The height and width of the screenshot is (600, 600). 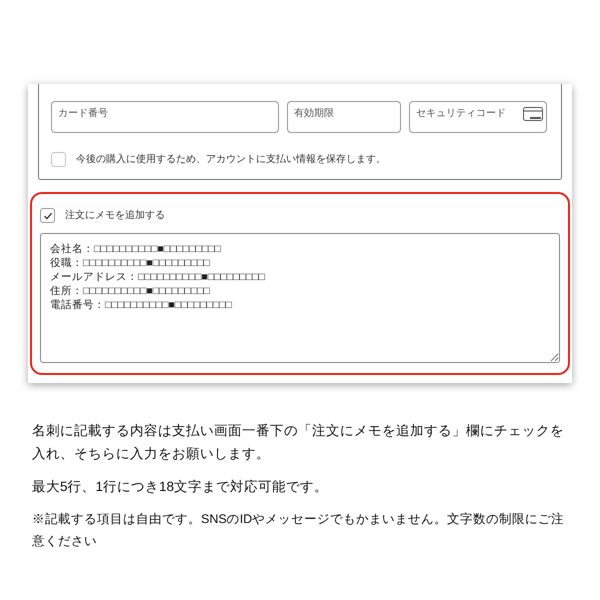 I want to click on note-text: ※記載する項目は自由です。SNSのIDやメッセージでもかまいません。文字数の制限にご注意ください, so click(x=299, y=530).